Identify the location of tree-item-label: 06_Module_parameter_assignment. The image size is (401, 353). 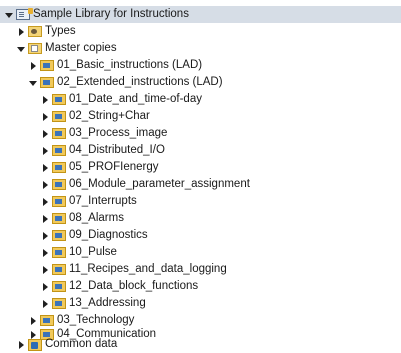
(159, 184).